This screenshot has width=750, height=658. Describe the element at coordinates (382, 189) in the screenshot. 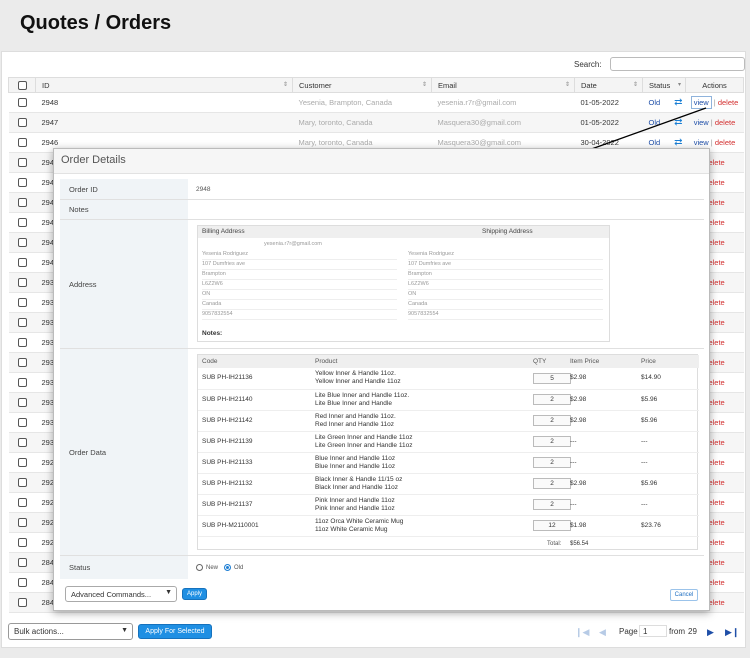

I see `order-id-row: Order ID 2948` at that location.